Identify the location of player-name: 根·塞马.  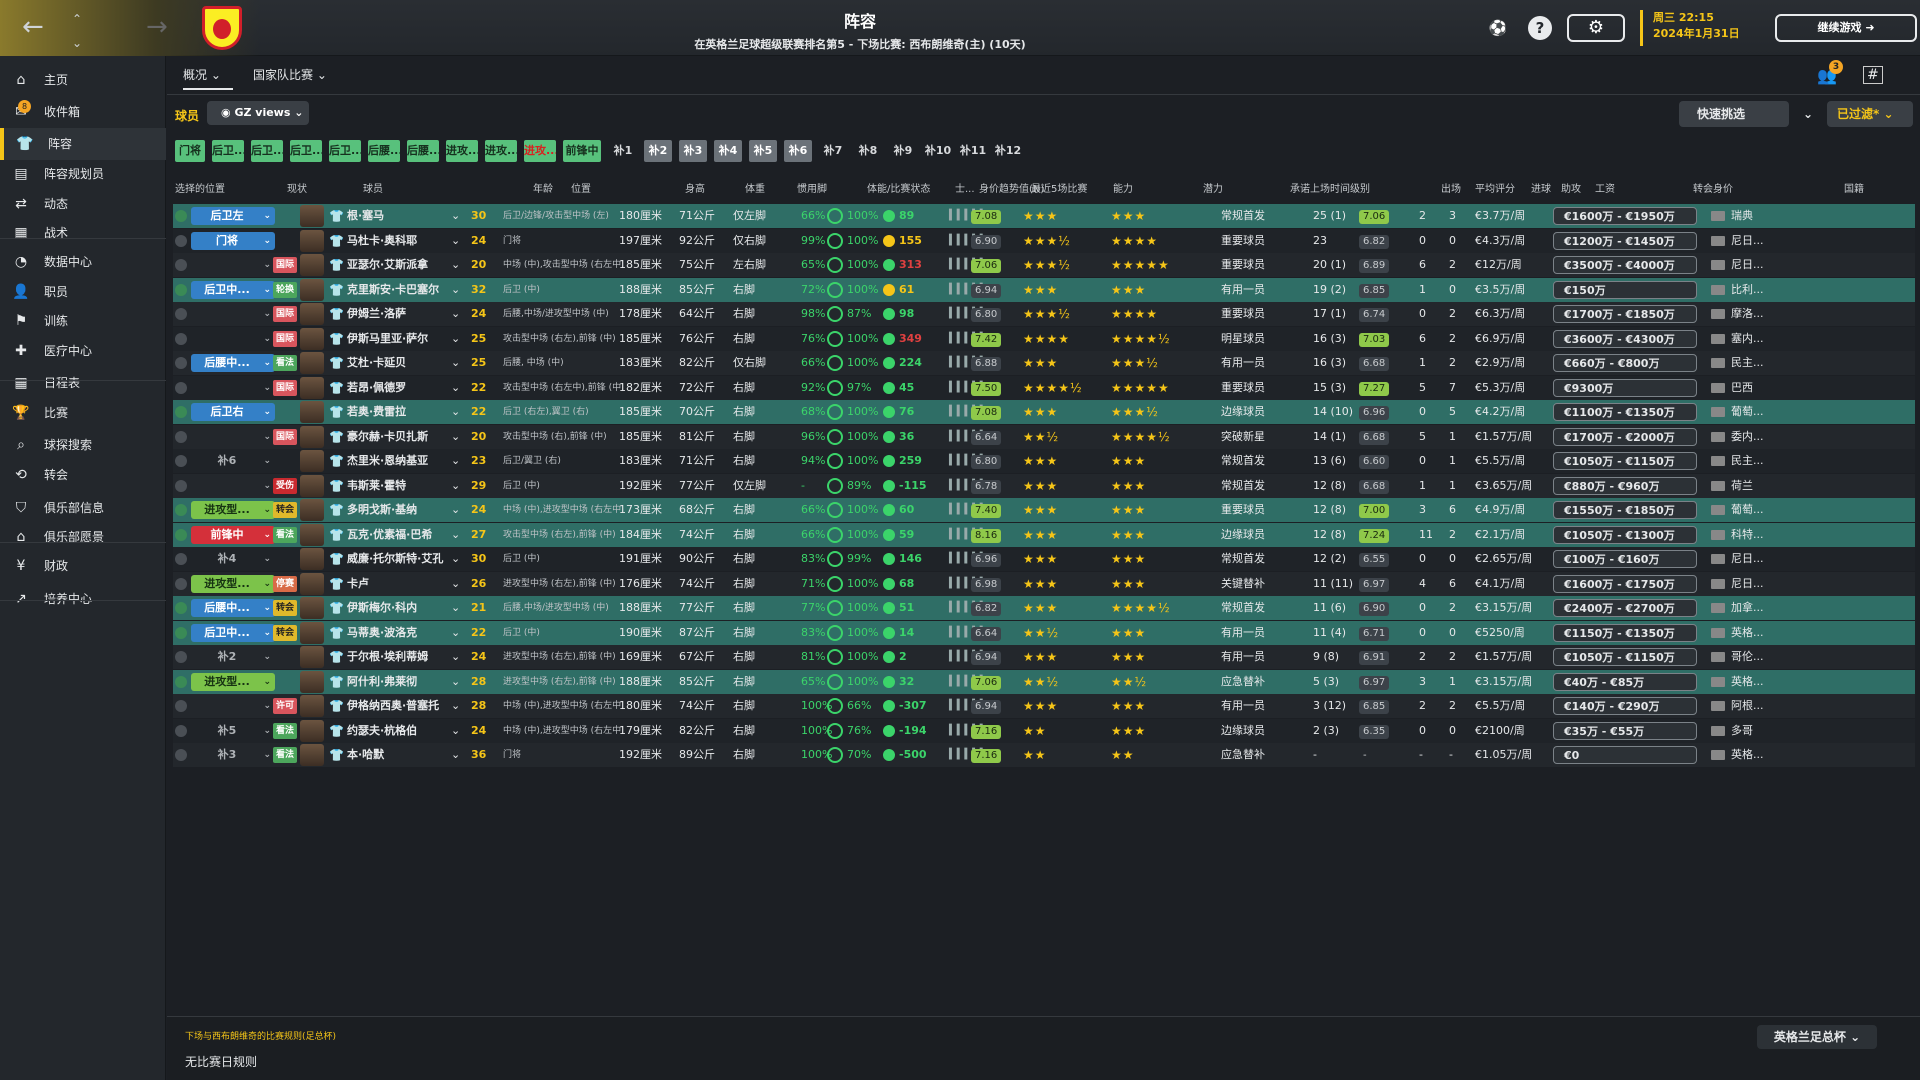
(365, 216).